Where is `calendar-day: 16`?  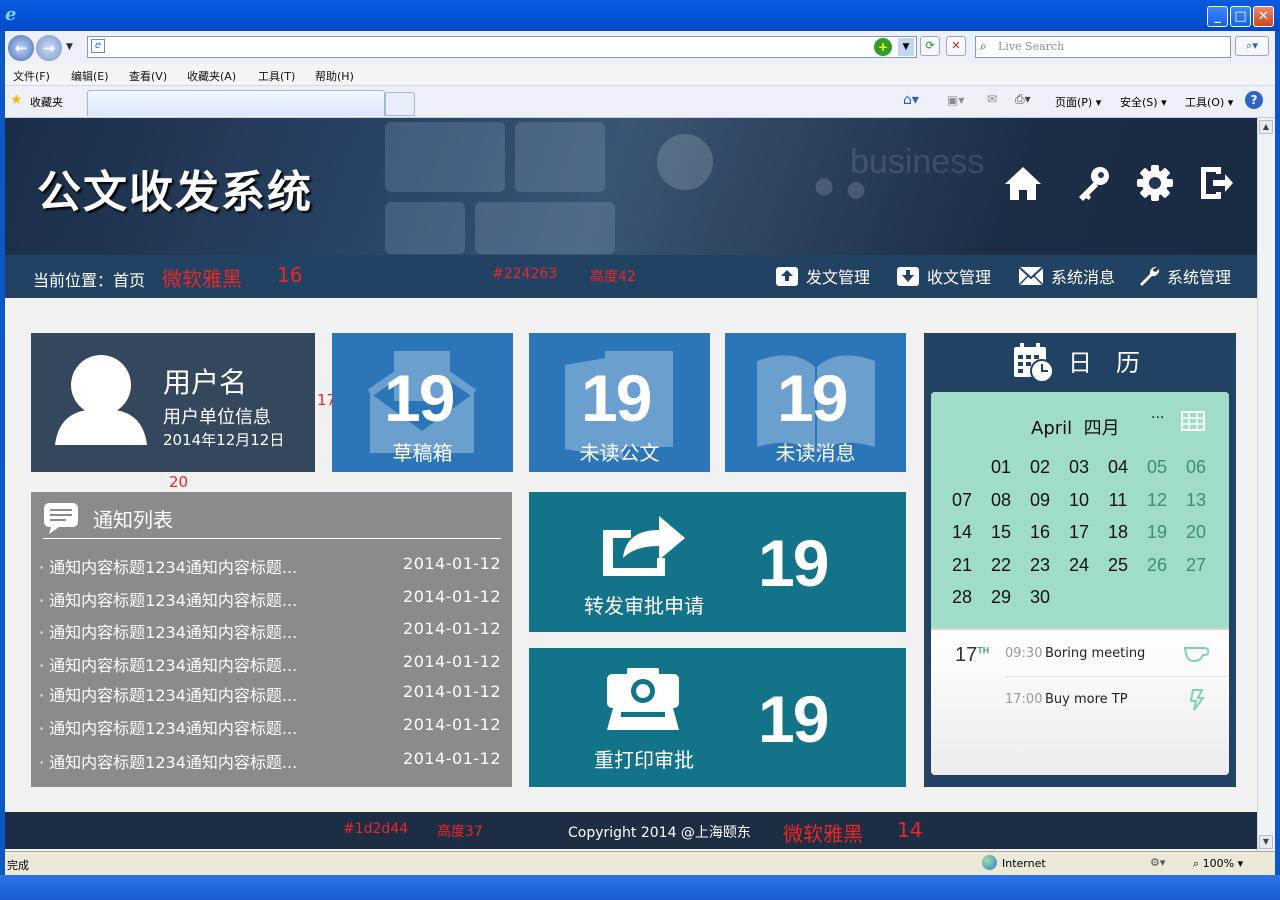 calendar-day: 16 is located at coordinates (1040, 532).